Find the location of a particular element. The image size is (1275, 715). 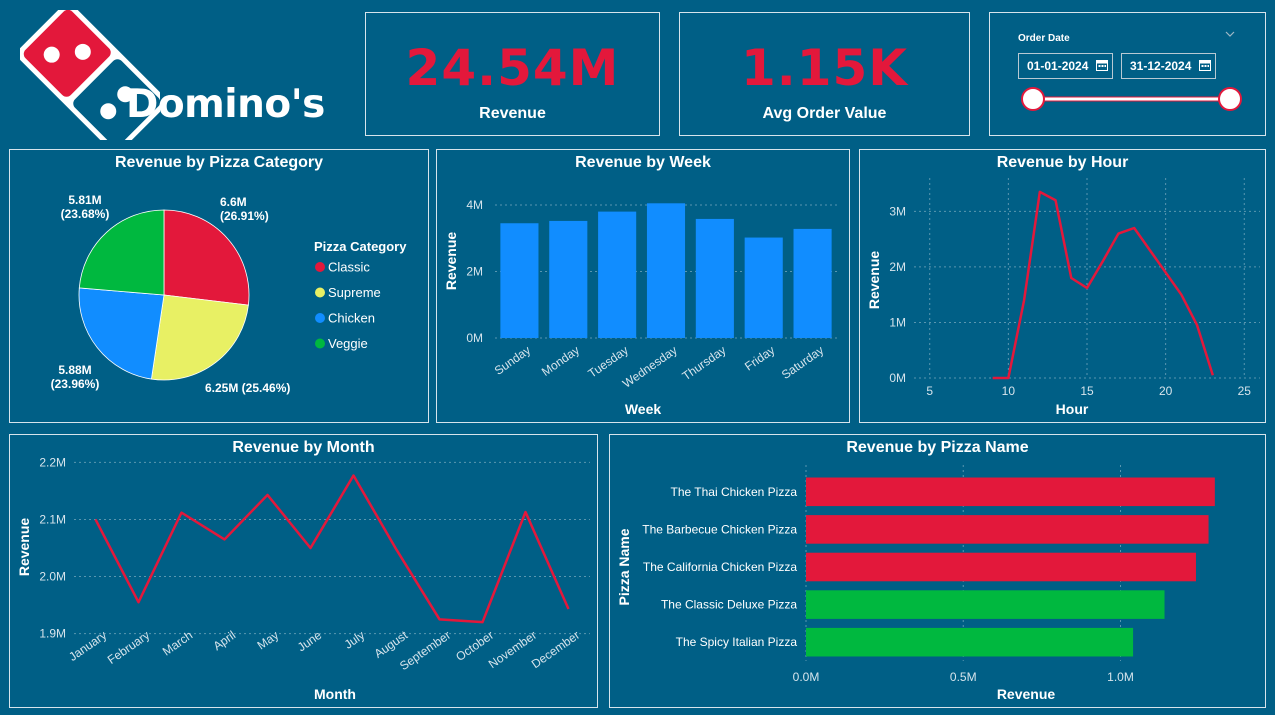

start-date-value: 01-01-2024 is located at coordinates (1058, 66).